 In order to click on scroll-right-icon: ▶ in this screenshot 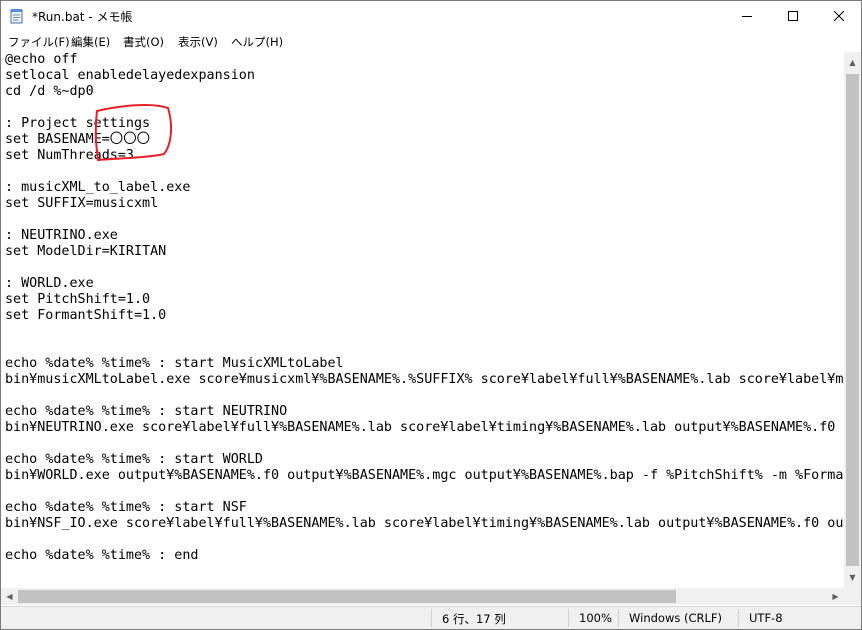, I will do `click(835, 596)`.